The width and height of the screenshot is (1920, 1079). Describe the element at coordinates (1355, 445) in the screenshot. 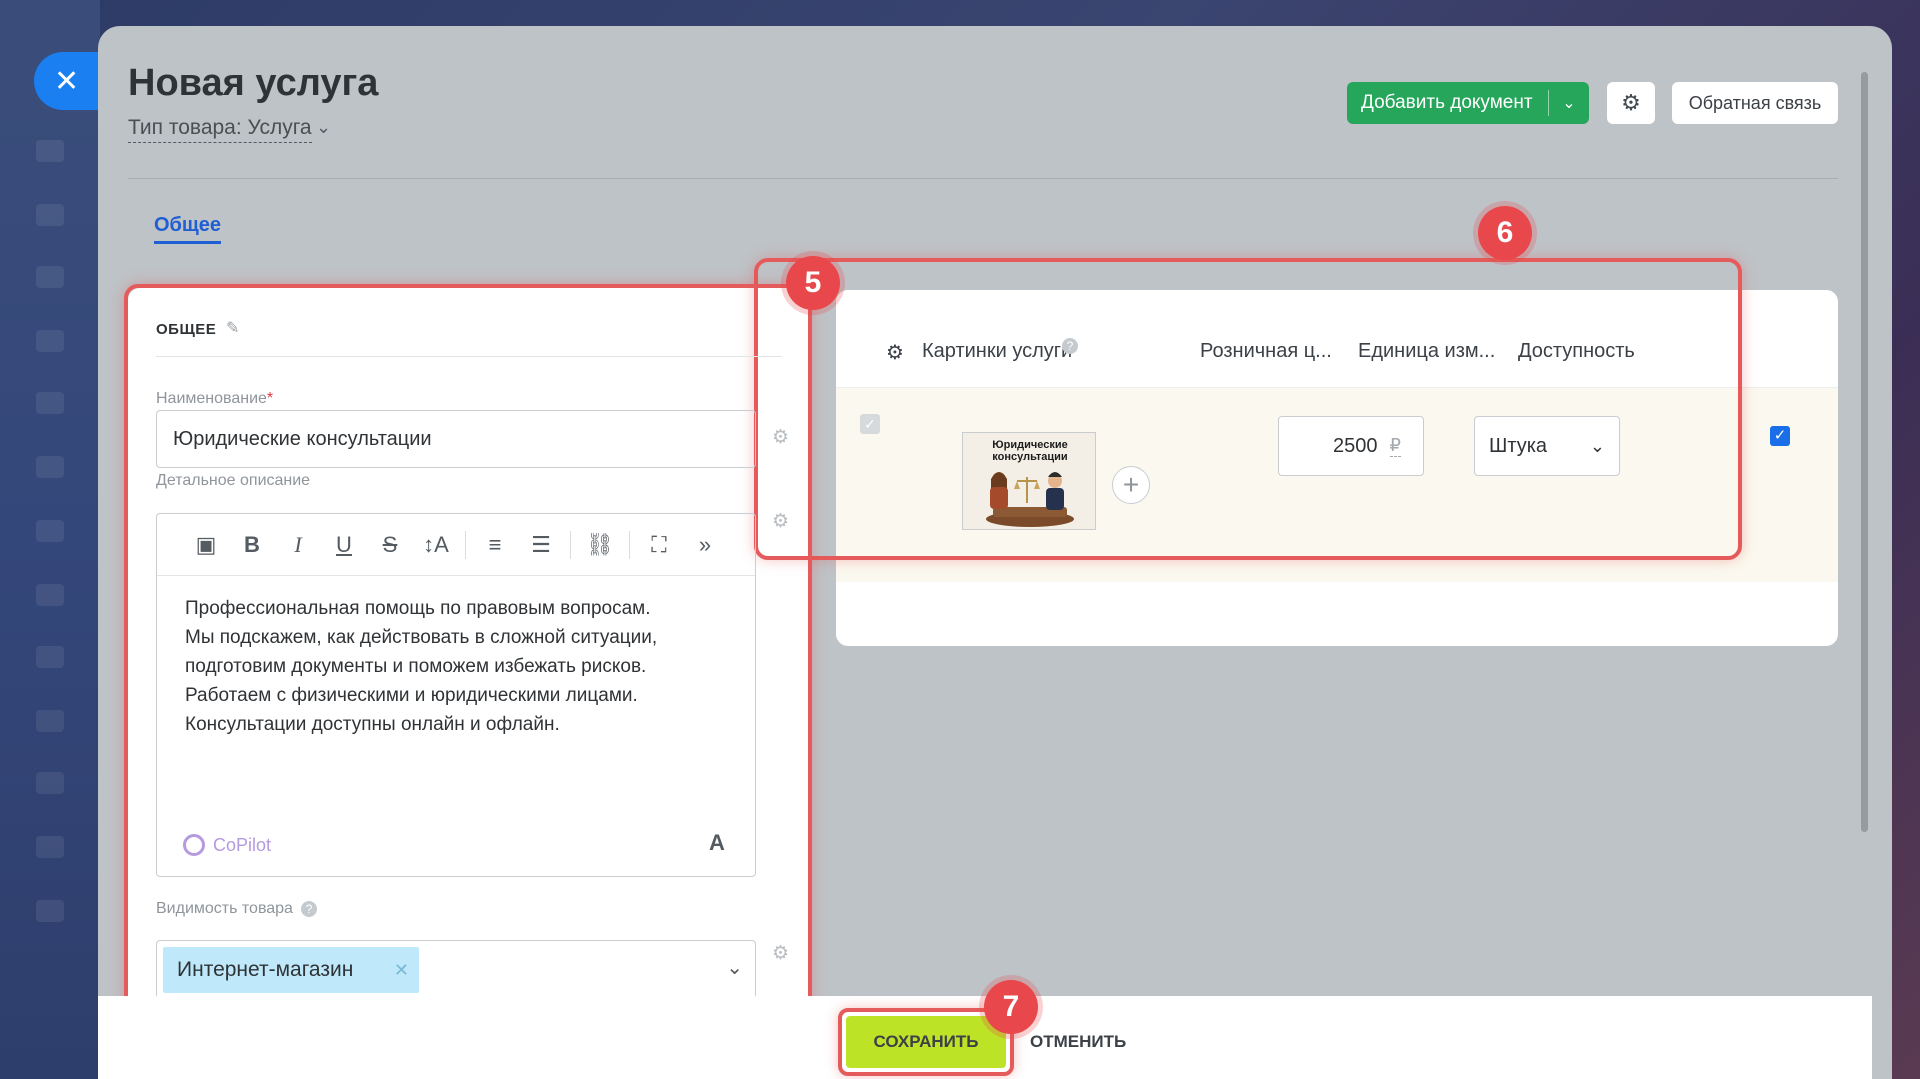

I see `price-value: 2500` at that location.